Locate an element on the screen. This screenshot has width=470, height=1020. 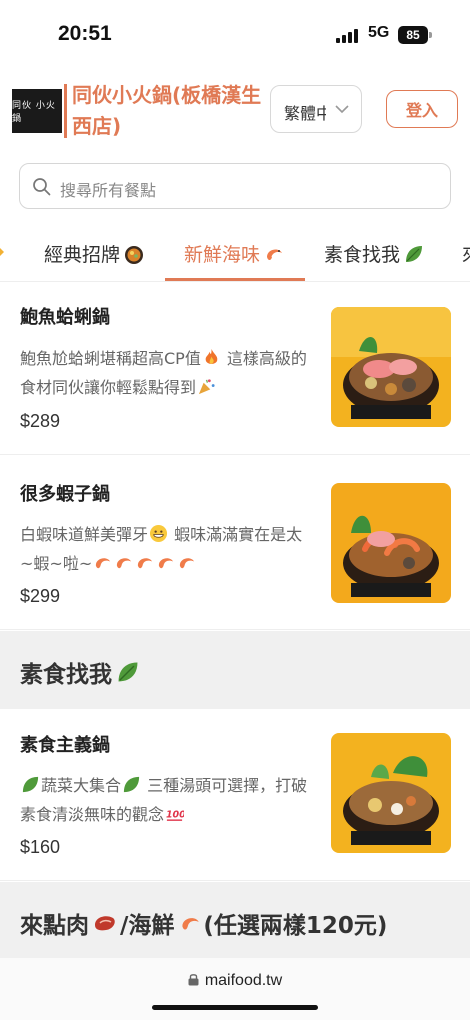
tab-label: 來 is located at coordinates (466, 253).